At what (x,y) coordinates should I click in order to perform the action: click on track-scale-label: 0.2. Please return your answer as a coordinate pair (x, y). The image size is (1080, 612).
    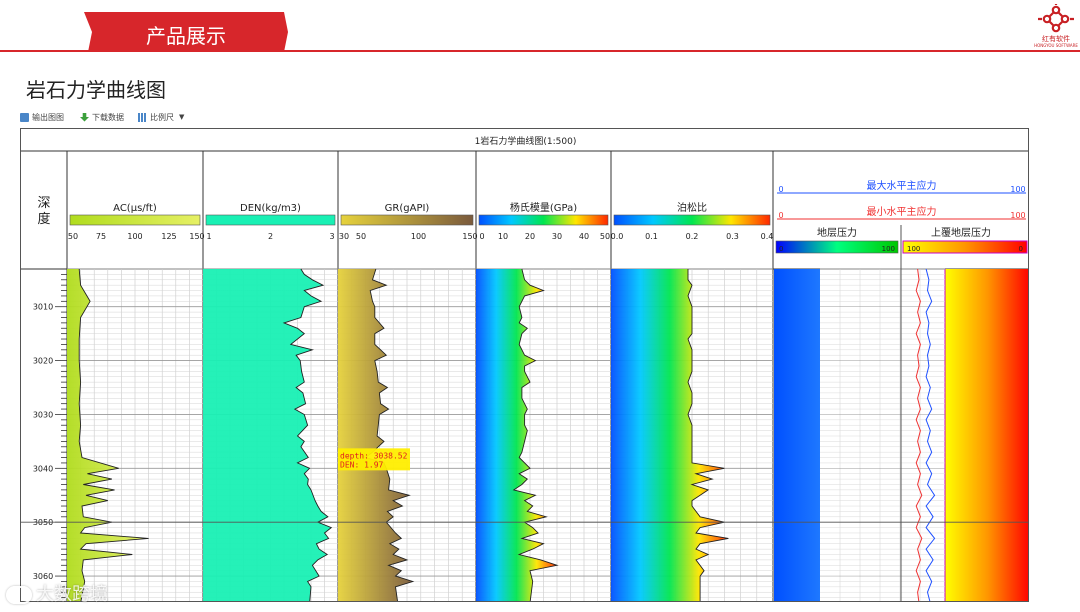
    Looking at the image, I should click on (692, 236).